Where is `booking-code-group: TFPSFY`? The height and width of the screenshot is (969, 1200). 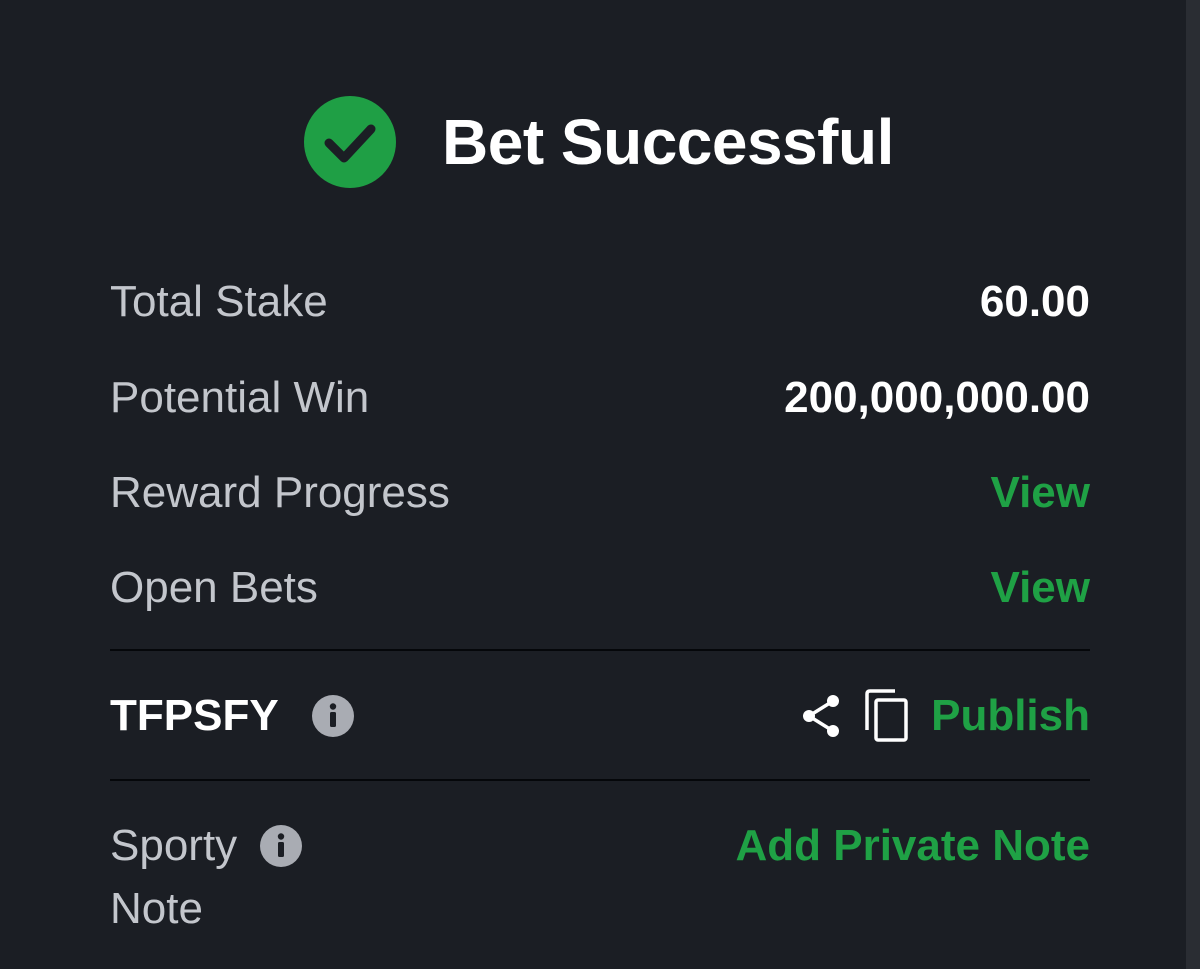
booking-code-group: TFPSFY is located at coordinates (232, 716).